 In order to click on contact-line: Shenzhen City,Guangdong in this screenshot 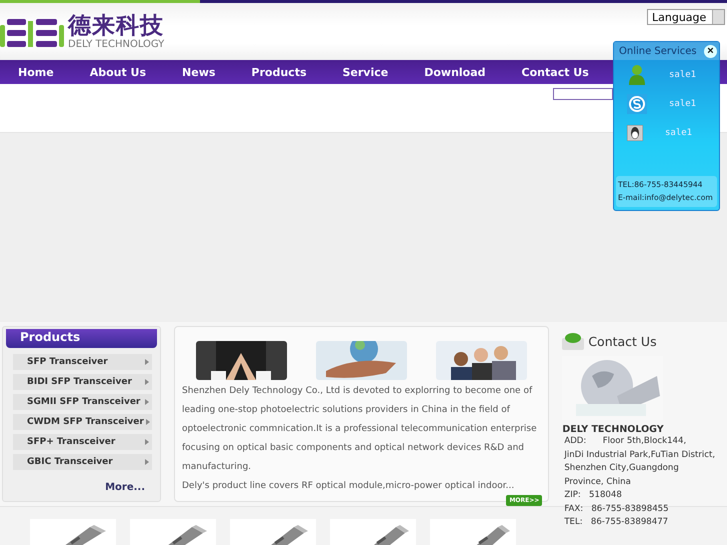, I will do `click(621, 468)`.